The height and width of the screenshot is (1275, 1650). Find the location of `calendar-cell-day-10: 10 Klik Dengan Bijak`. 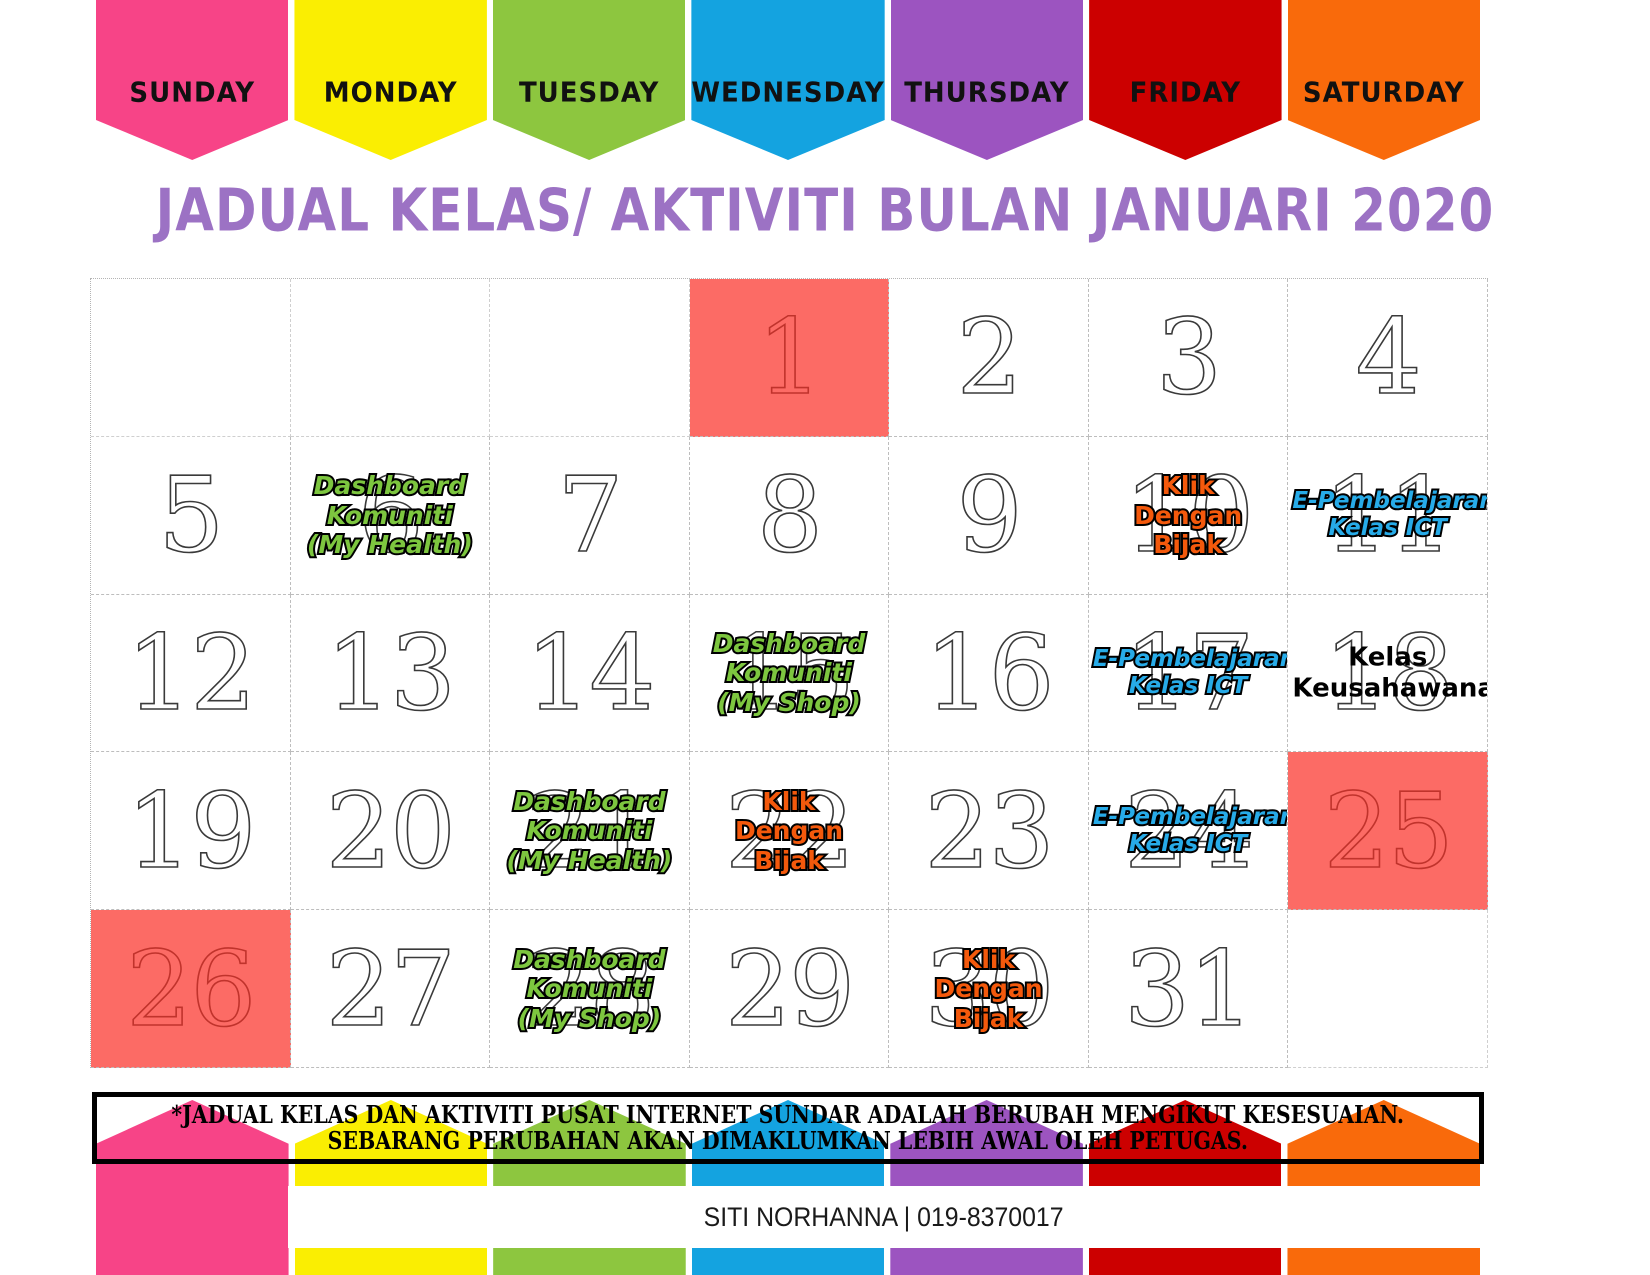

calendar-cell-day-10: 10 Klik Dengan Bijak is located at coordinates (1188, 515).